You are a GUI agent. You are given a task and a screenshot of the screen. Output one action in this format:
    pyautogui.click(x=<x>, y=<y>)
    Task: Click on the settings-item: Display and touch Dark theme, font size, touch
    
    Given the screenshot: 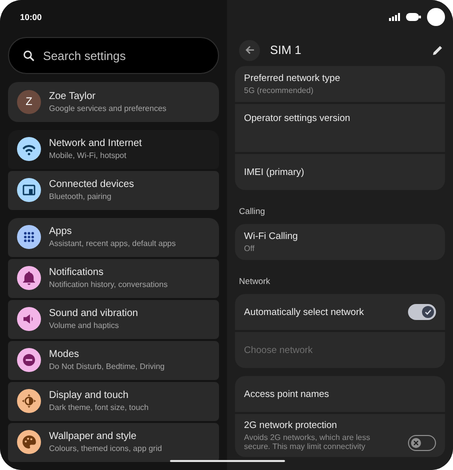 What is the action you would take?
    pyautogui.click(x=113, y=401)
    